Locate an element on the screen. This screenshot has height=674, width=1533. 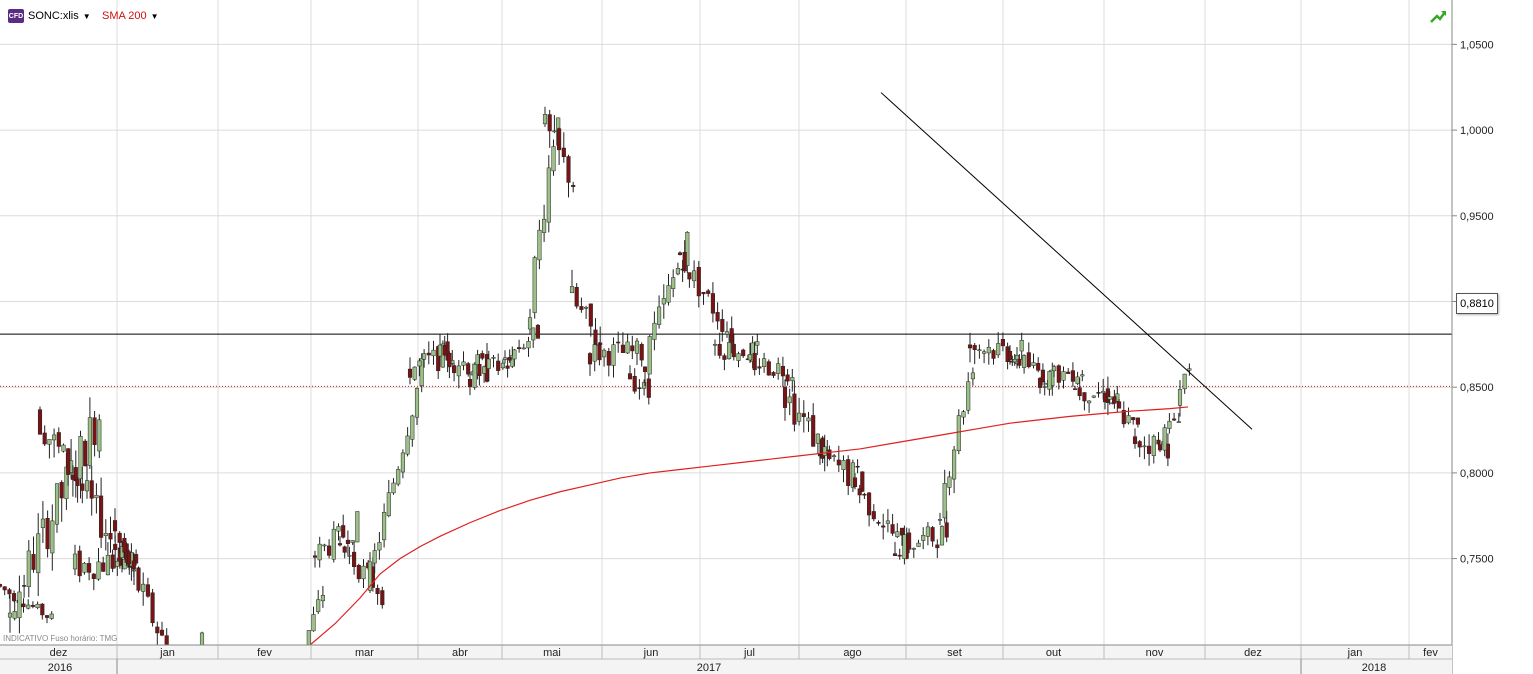
indicator-selector: SMA 200 ▼ is located at coordinates (130, 16).